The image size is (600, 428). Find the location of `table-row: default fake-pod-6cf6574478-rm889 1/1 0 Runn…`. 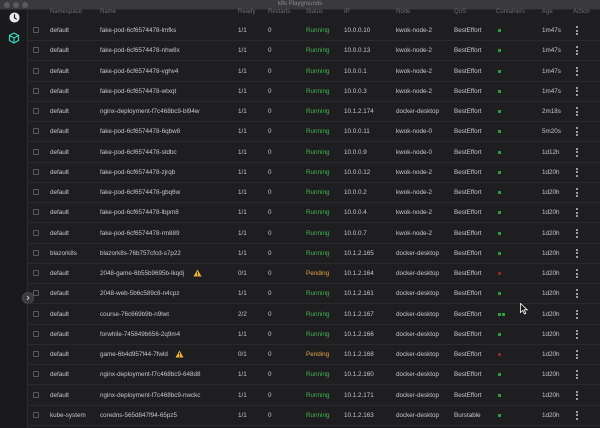

table-row: default fake-pod-6cf6574478-rm889 1/1 0 Runn… is located at coordinates (314, 234).